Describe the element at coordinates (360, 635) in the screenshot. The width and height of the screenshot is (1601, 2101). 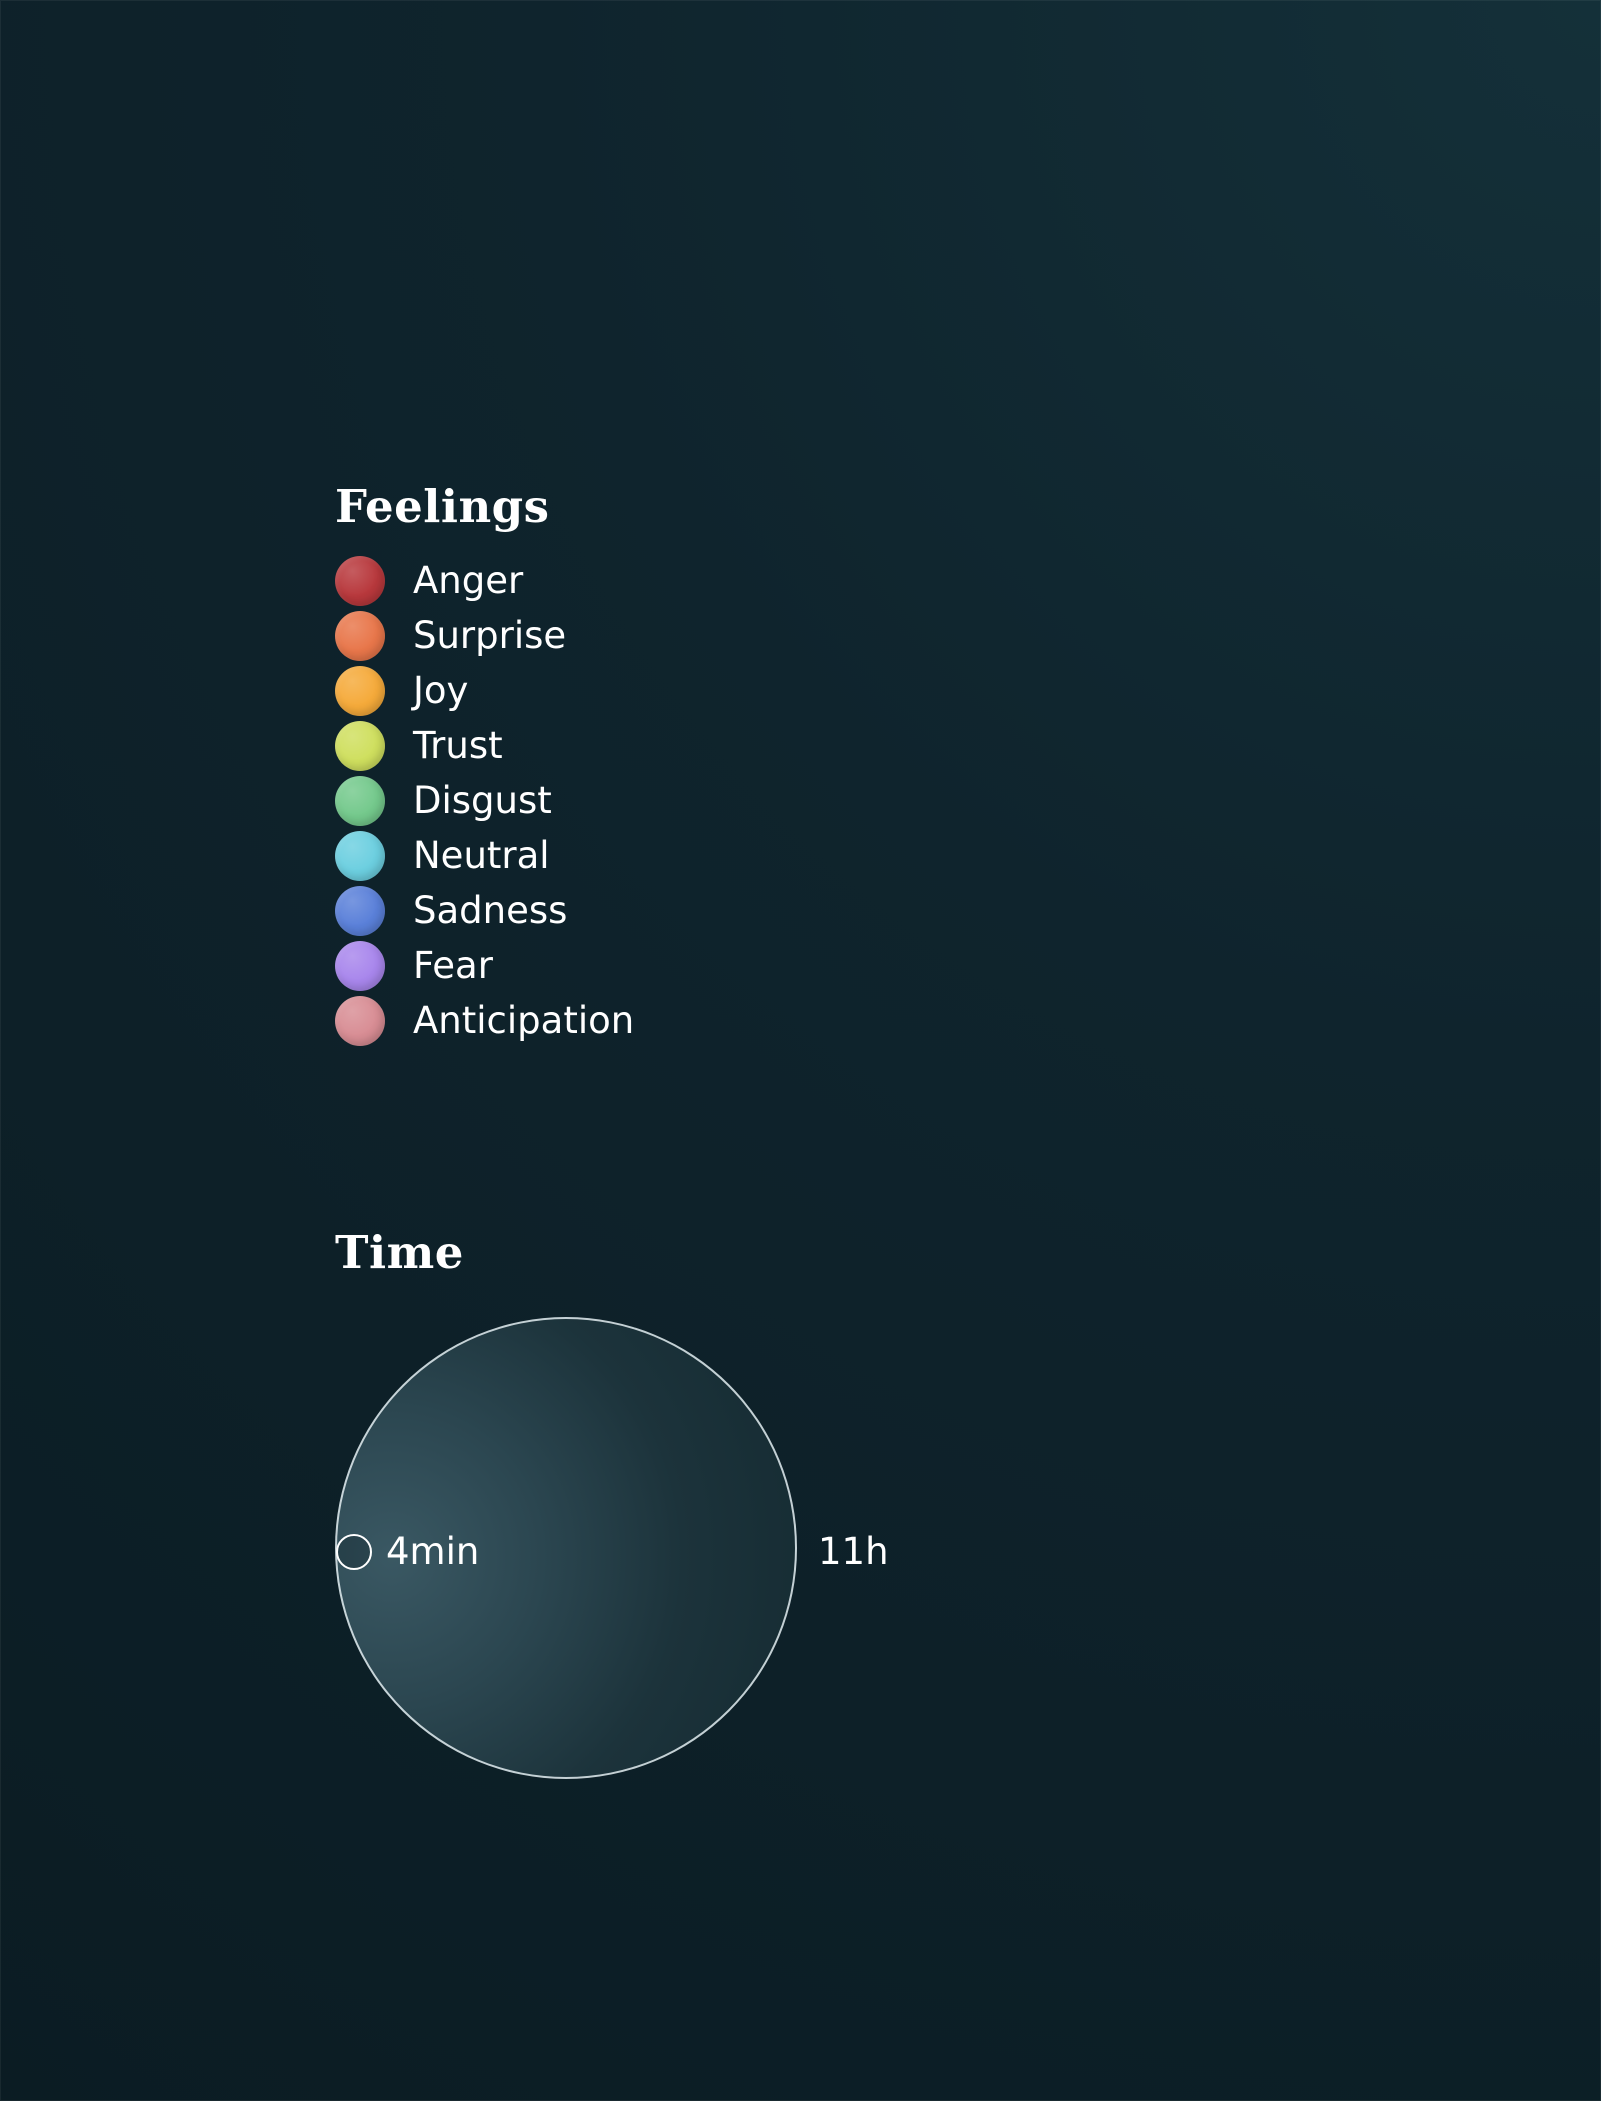
I see `surprise-color-dot-icon` at that location.